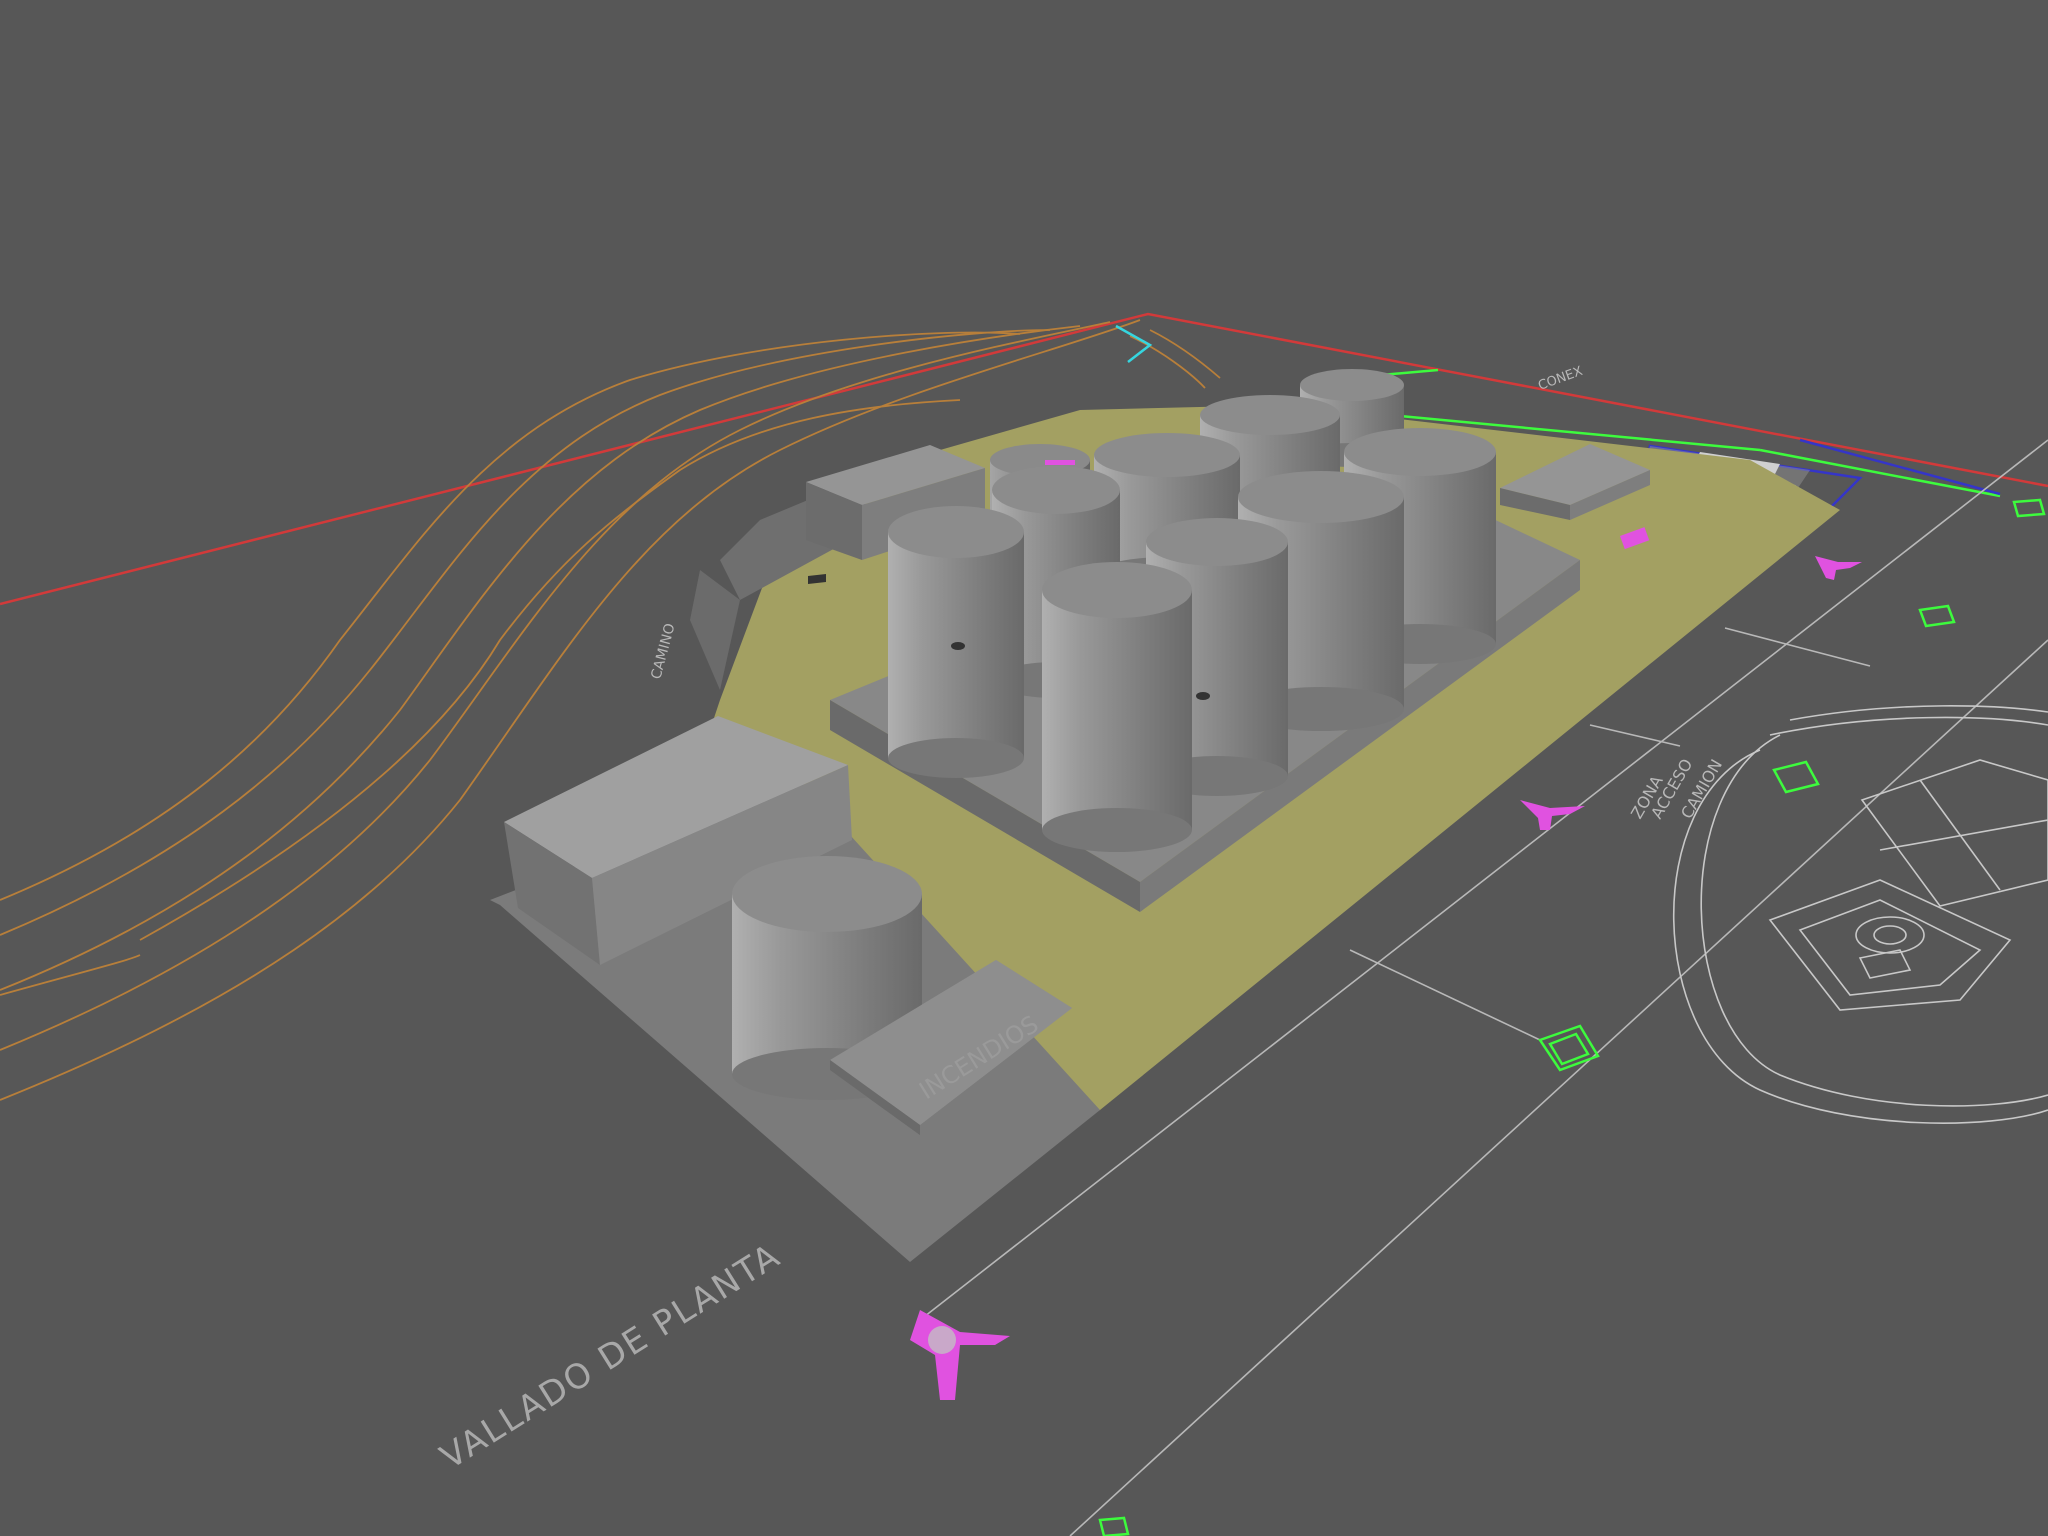 The height and width of the screenshot is (1536, 2048). What do you see at coordinates (1860, 914) in the screenshot?
I see `roundabout-outline` at bounding box center [1860, 914].